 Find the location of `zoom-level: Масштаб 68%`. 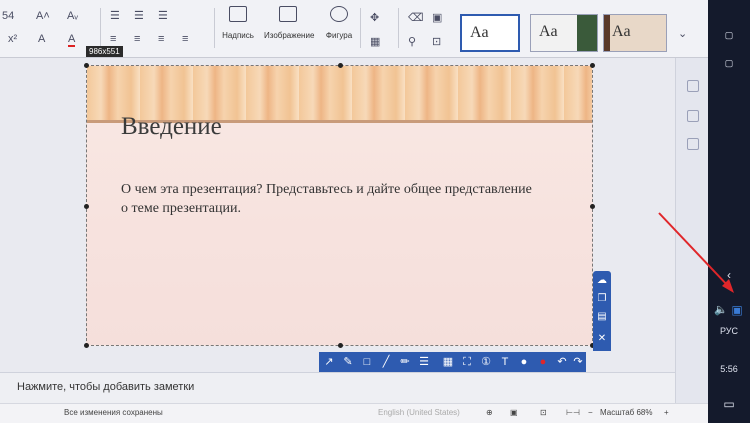

zoom-level: Масштаб 68% is located at coordinates (626, 412).